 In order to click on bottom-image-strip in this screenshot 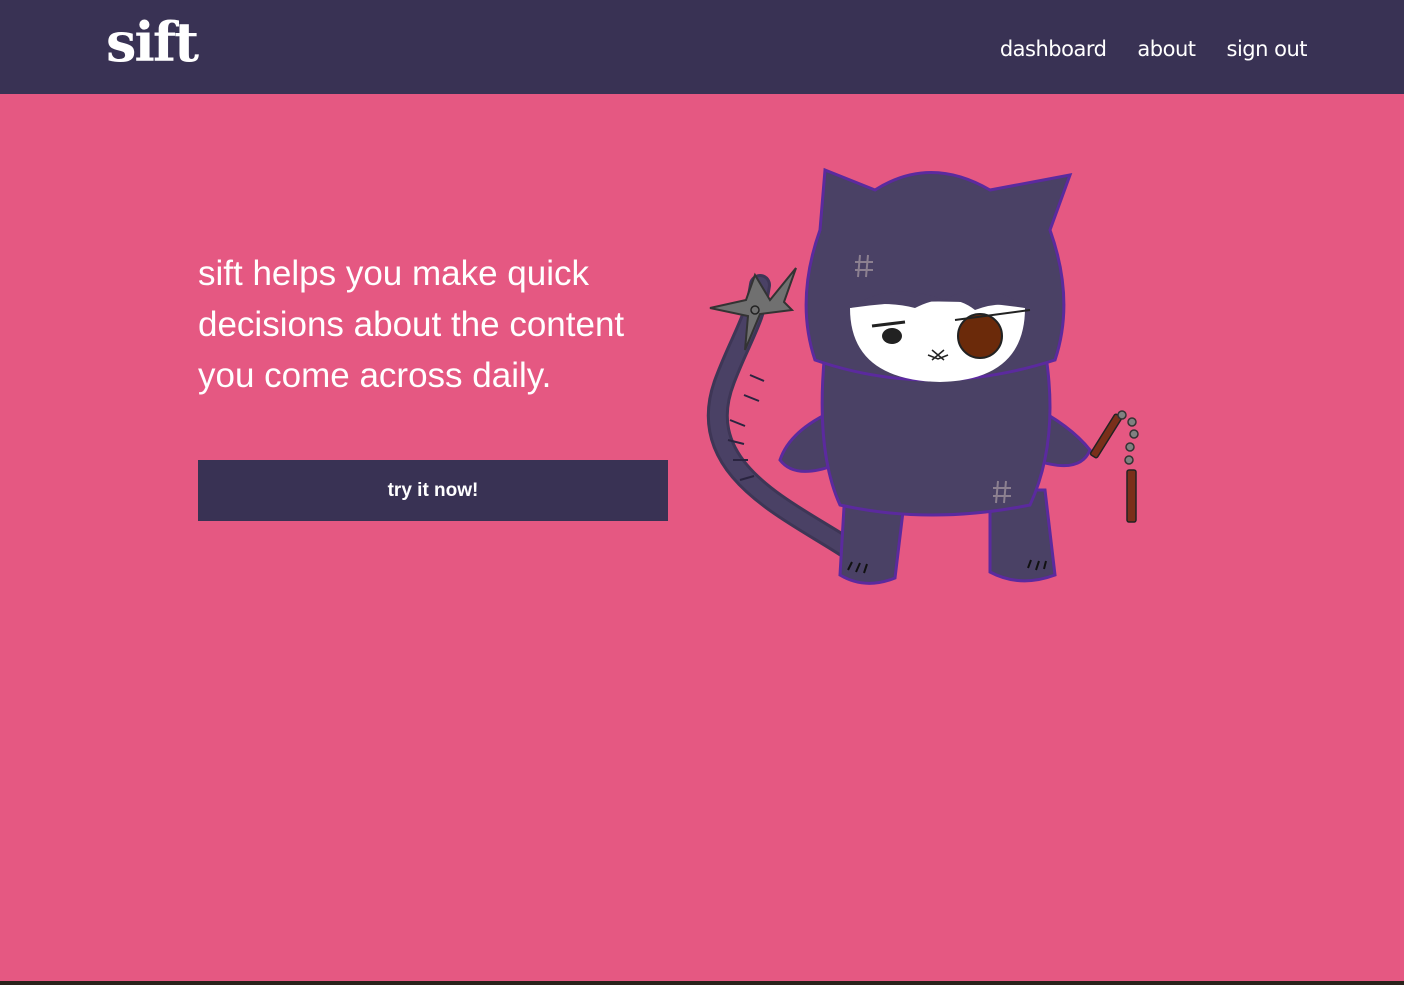, I will do `click(702, 983)`.